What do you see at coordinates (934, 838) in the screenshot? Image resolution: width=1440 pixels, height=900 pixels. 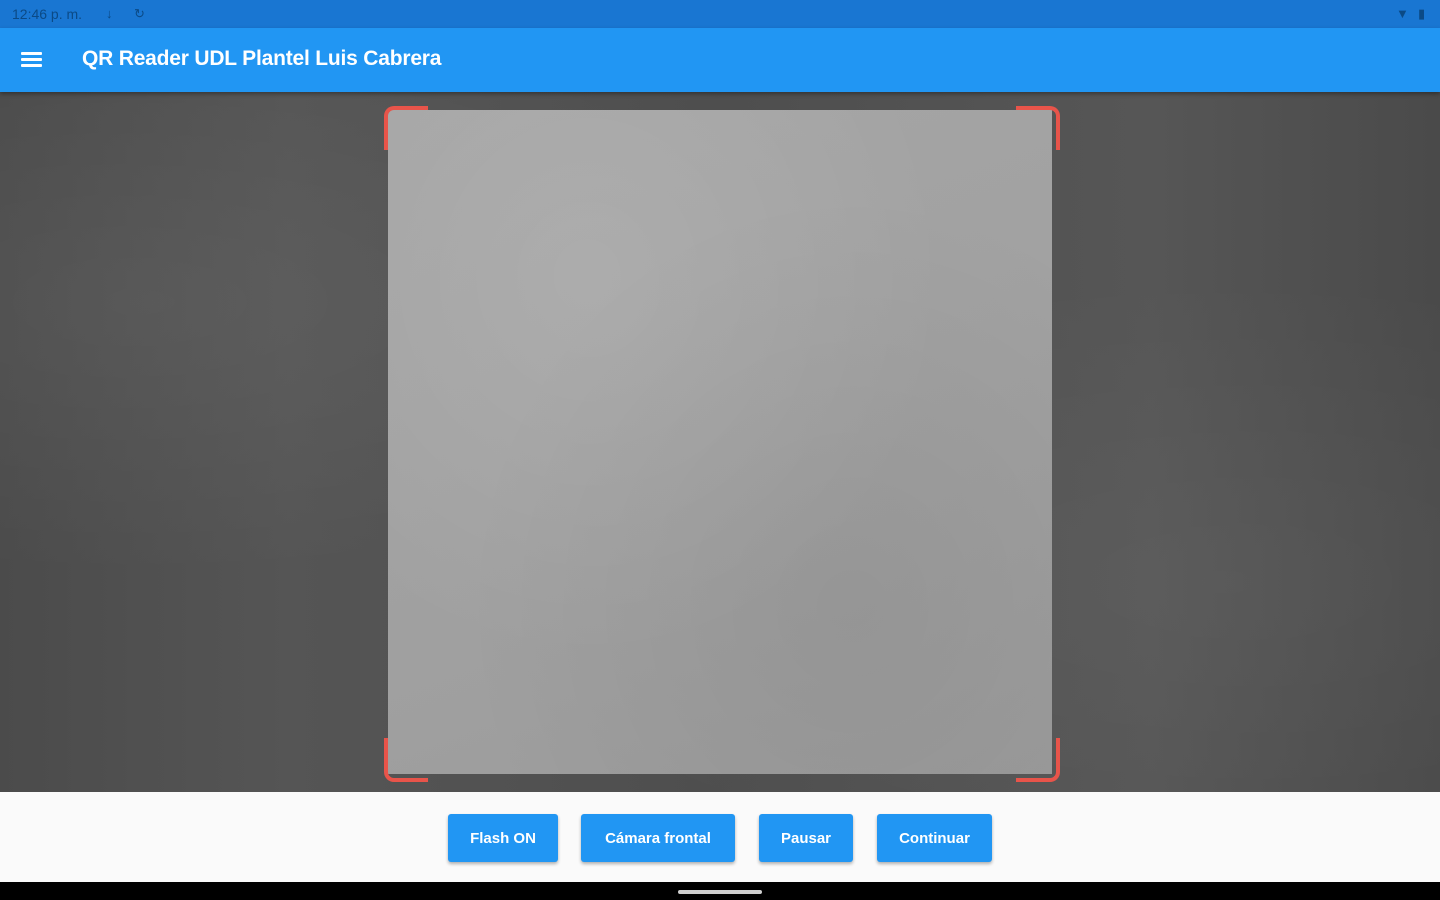 I see `continue-button: Continuar` at bounding box center [934, 838].